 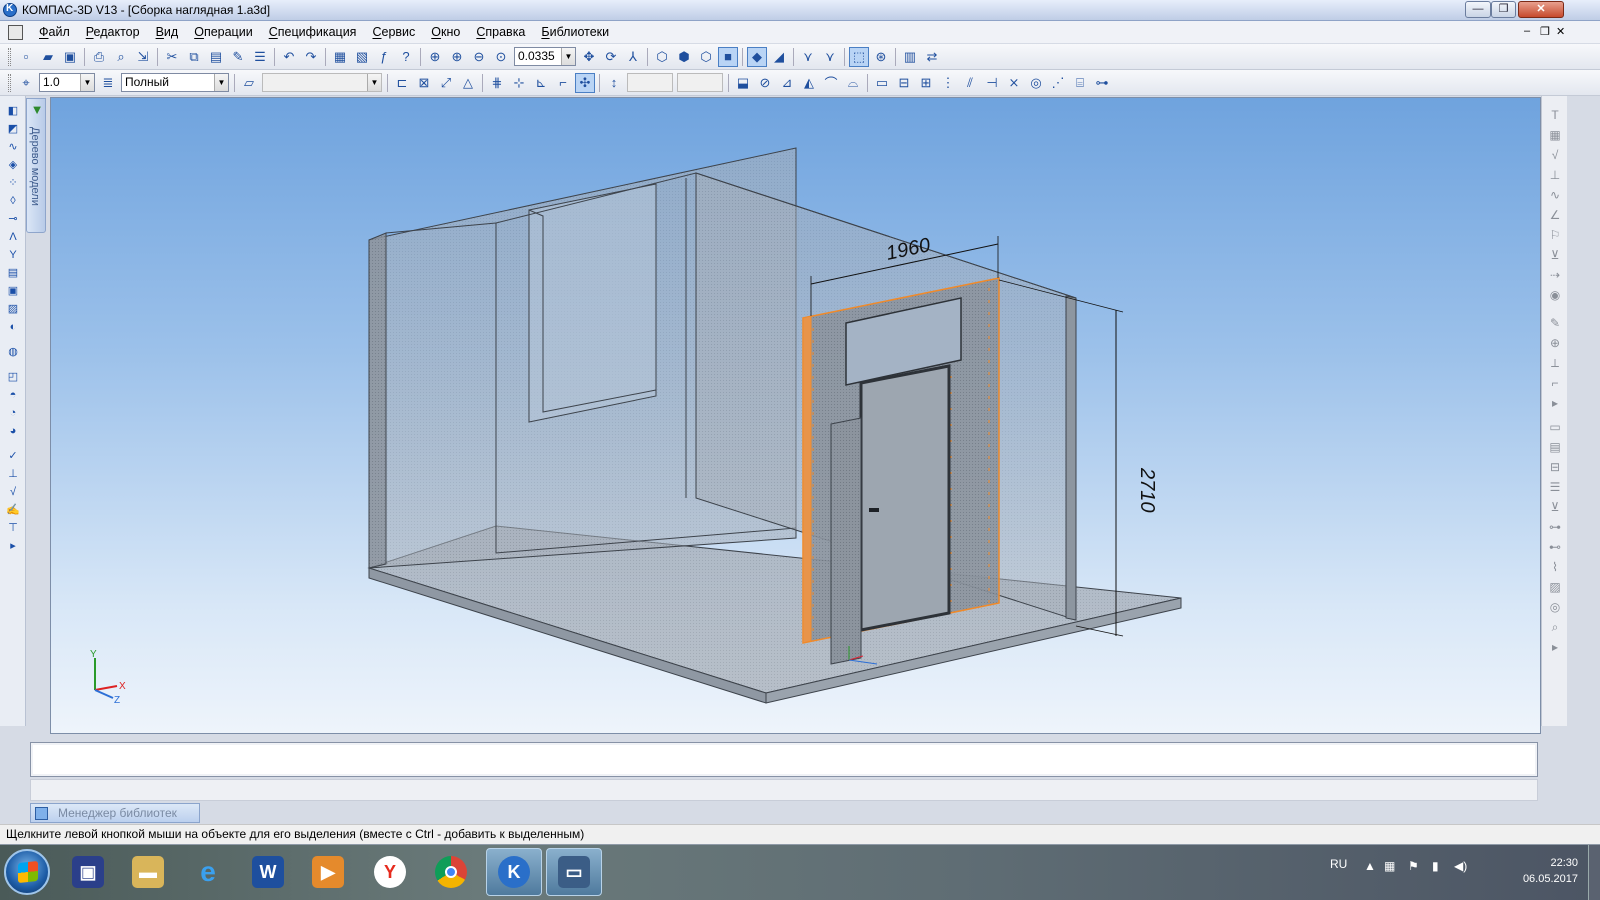 What do you see at coordinates (393, 32) in the screenshot?
I see `menu-service: Сервис` at bounding box center [393, 32].